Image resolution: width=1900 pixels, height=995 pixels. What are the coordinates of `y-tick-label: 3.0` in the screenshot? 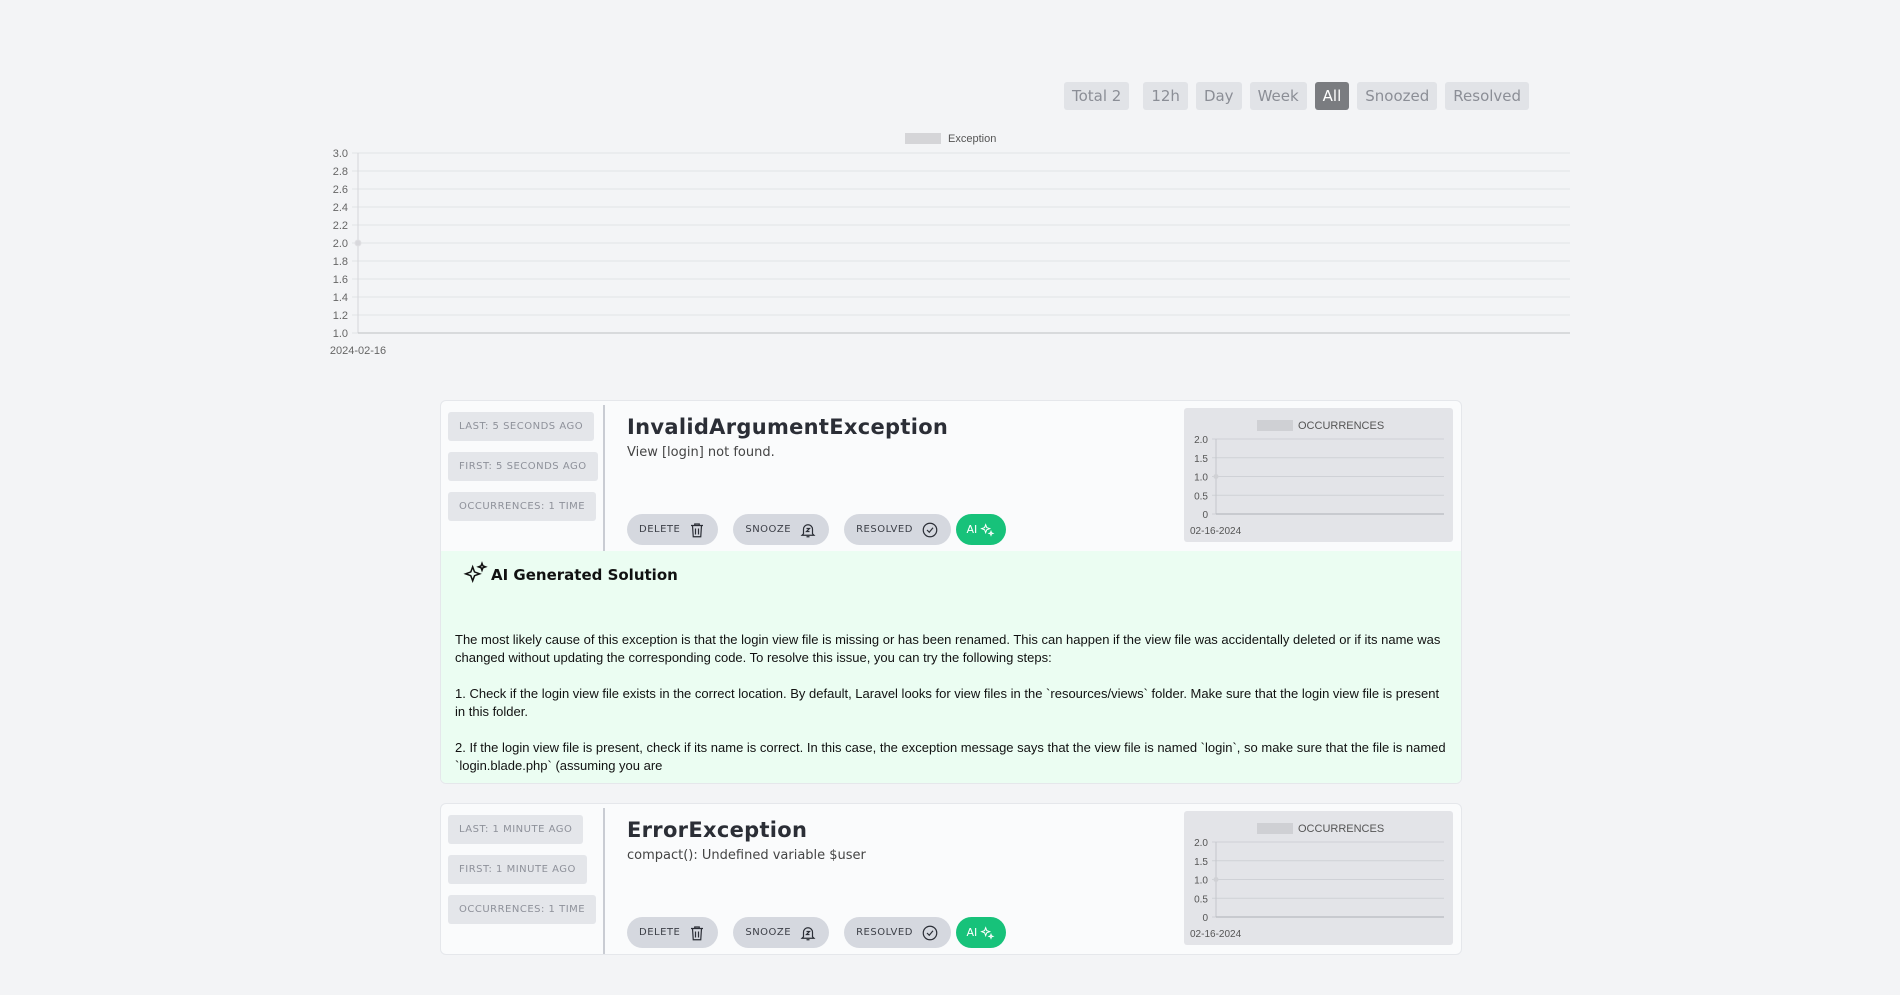 It's located at (340, 154).